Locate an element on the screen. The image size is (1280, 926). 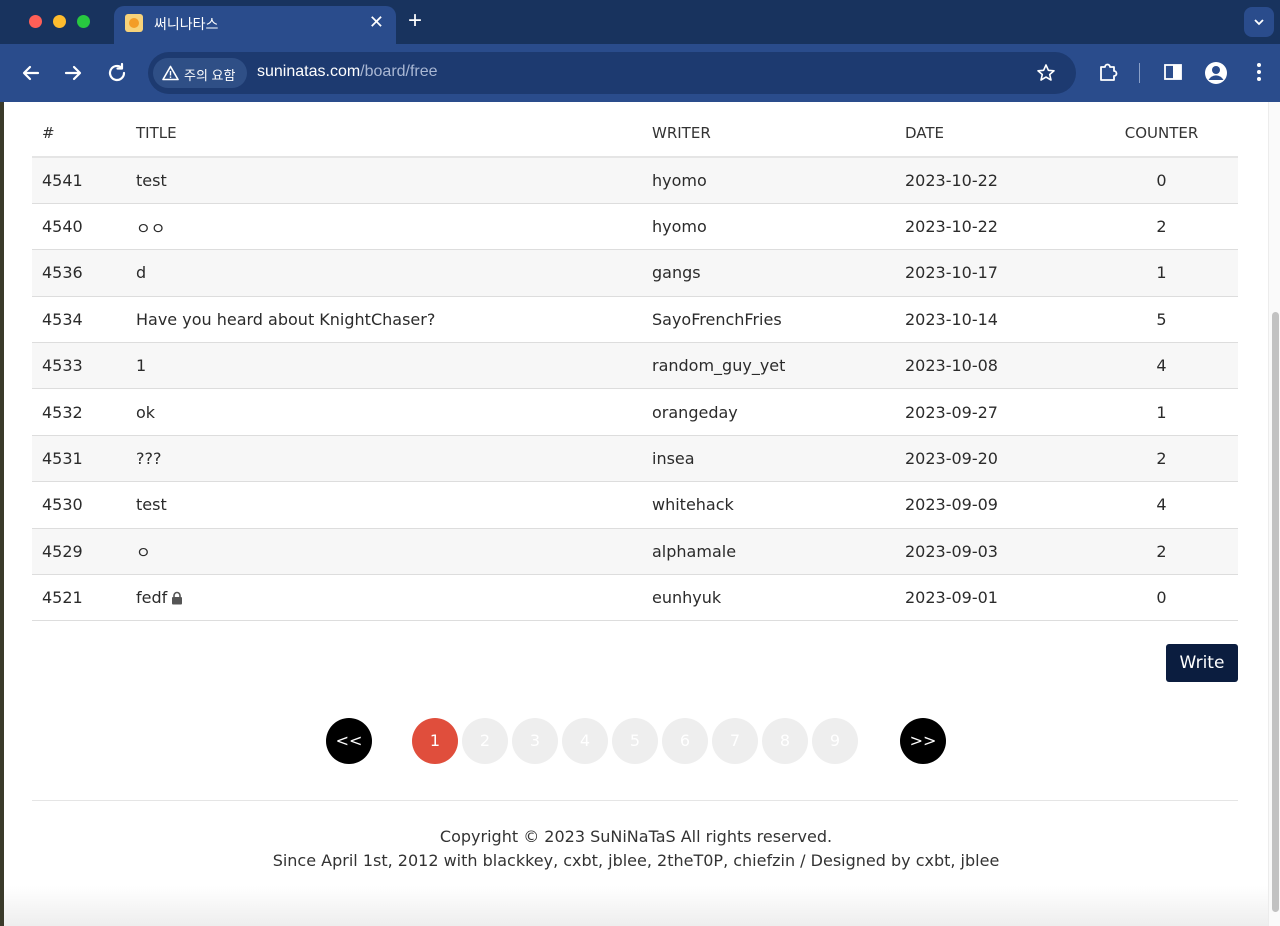
post-counter: 0 is located at coordinates (1161, 598).